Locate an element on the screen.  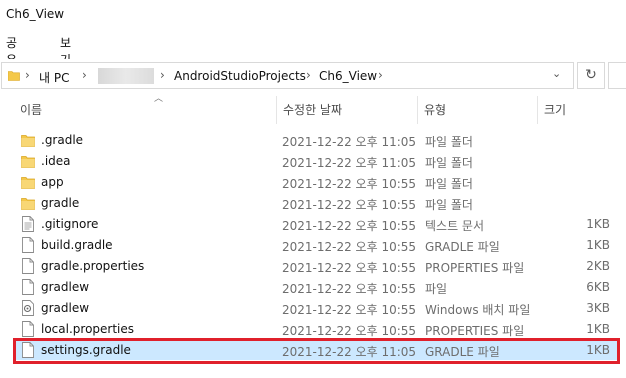
list-item: gradle 2021-12-22 오후 10:55 파일 폴더 is located at coordinates (316, 203).